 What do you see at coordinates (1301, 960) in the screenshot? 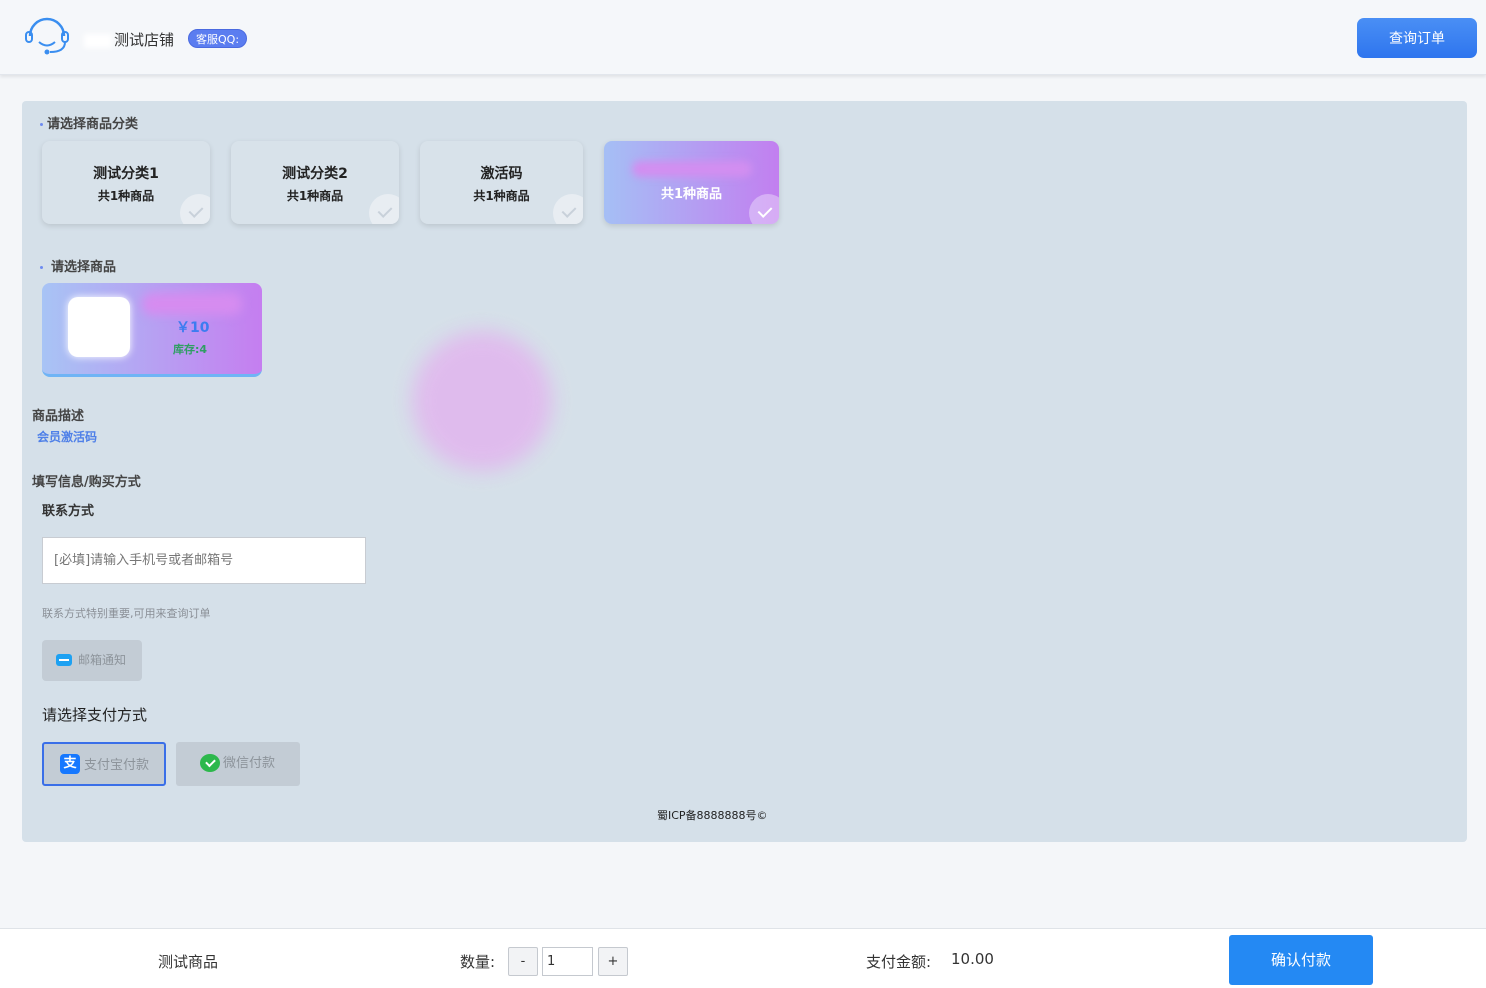
I see `confirm-pay-button: 确认付款` at bounding box center [1301, 960].